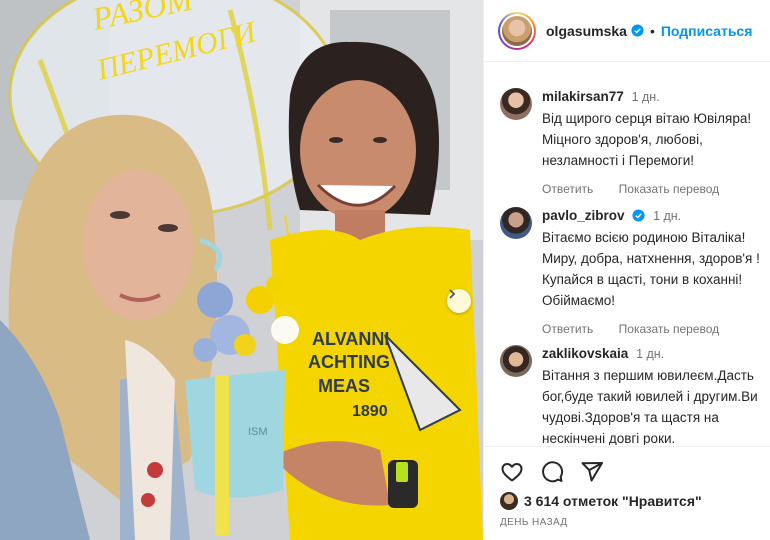 The height and width of the screenshot is (540, 770). Describe the element at coordinates (459, 301) in the screenshot. I see `next-photo-button` at that location.